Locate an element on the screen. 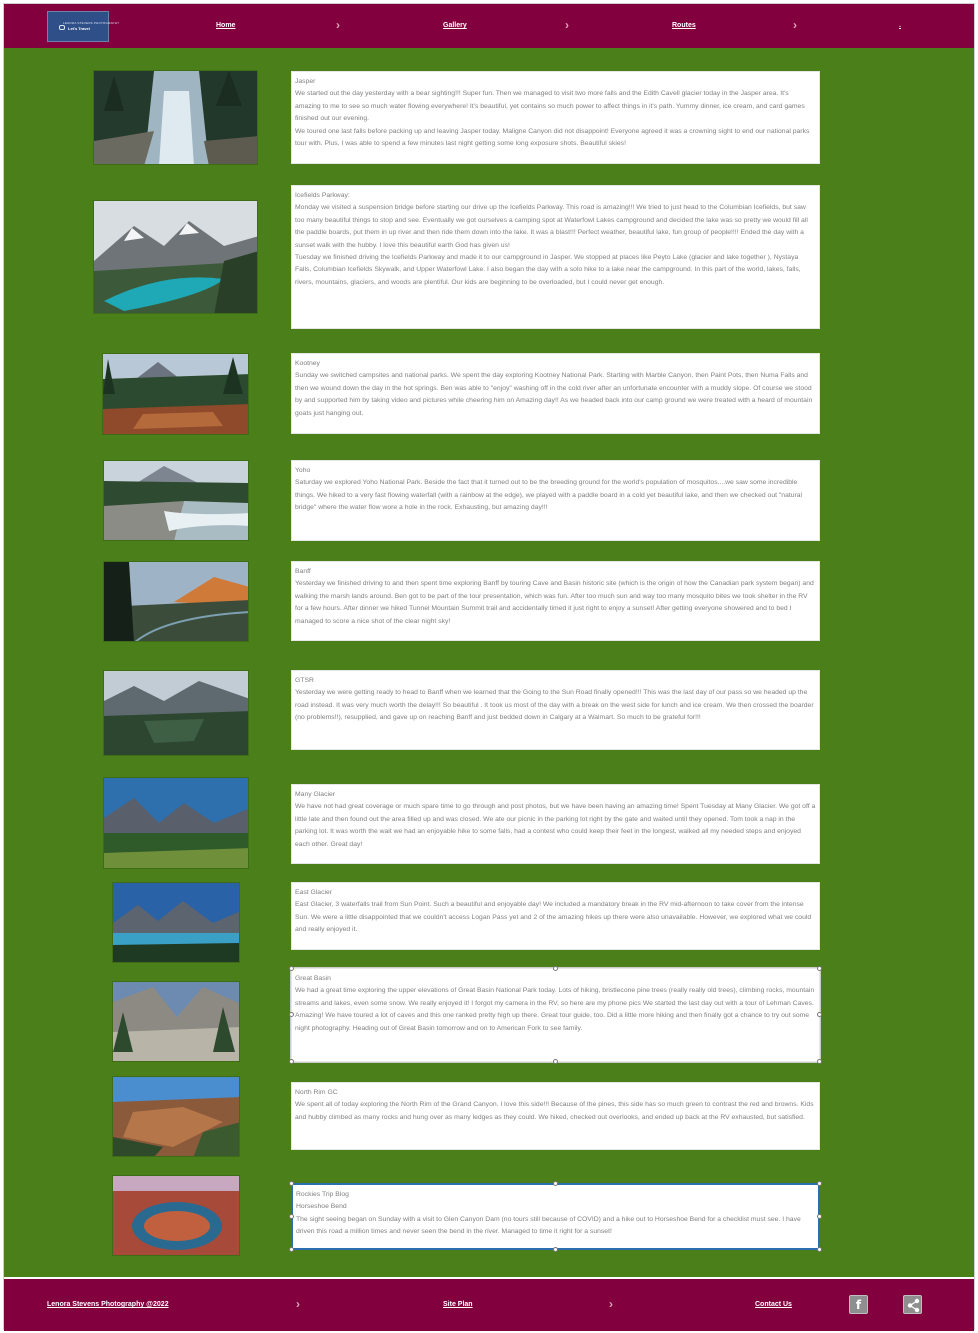 This screenshot has width=978, height=1333. nav-routes: Routes is located at coordinates (684, 25).